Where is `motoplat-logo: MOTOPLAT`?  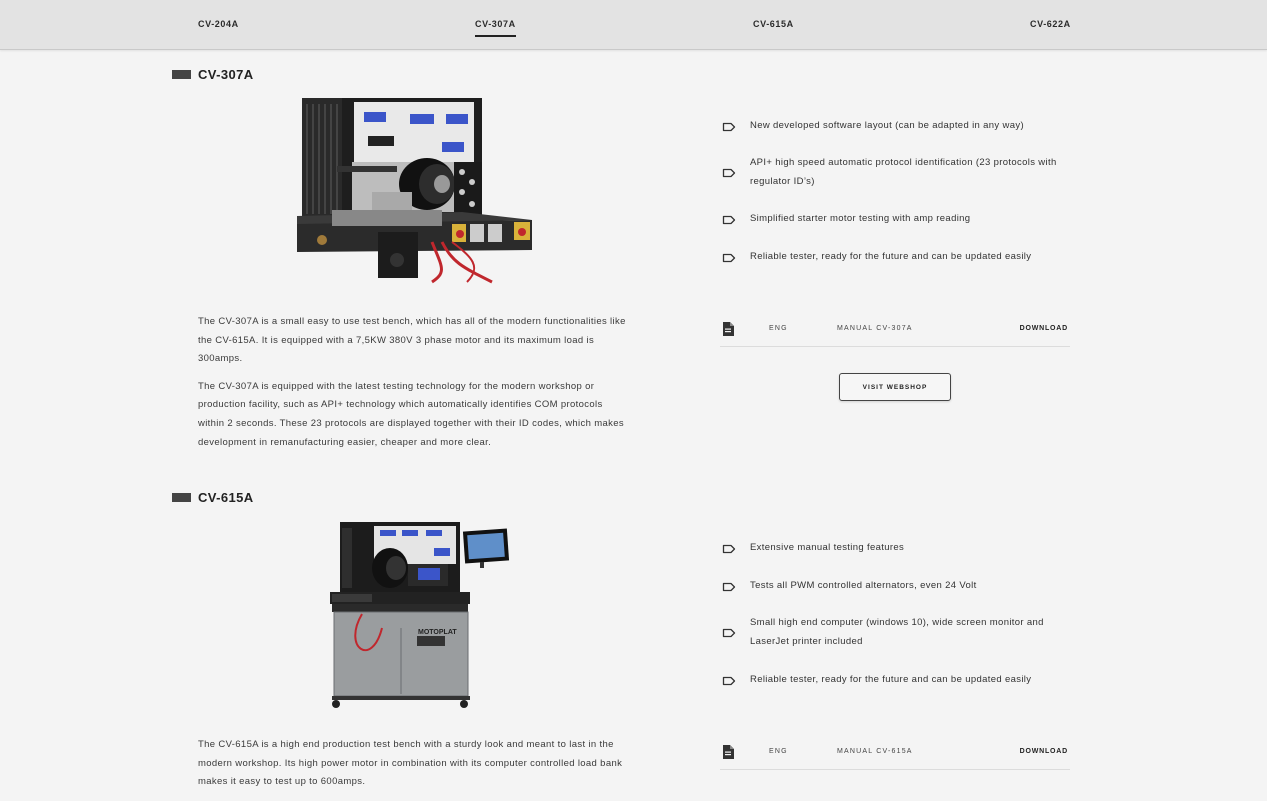 motoplat-logo: MOTOPLAT is located at coordinates (437, 632).